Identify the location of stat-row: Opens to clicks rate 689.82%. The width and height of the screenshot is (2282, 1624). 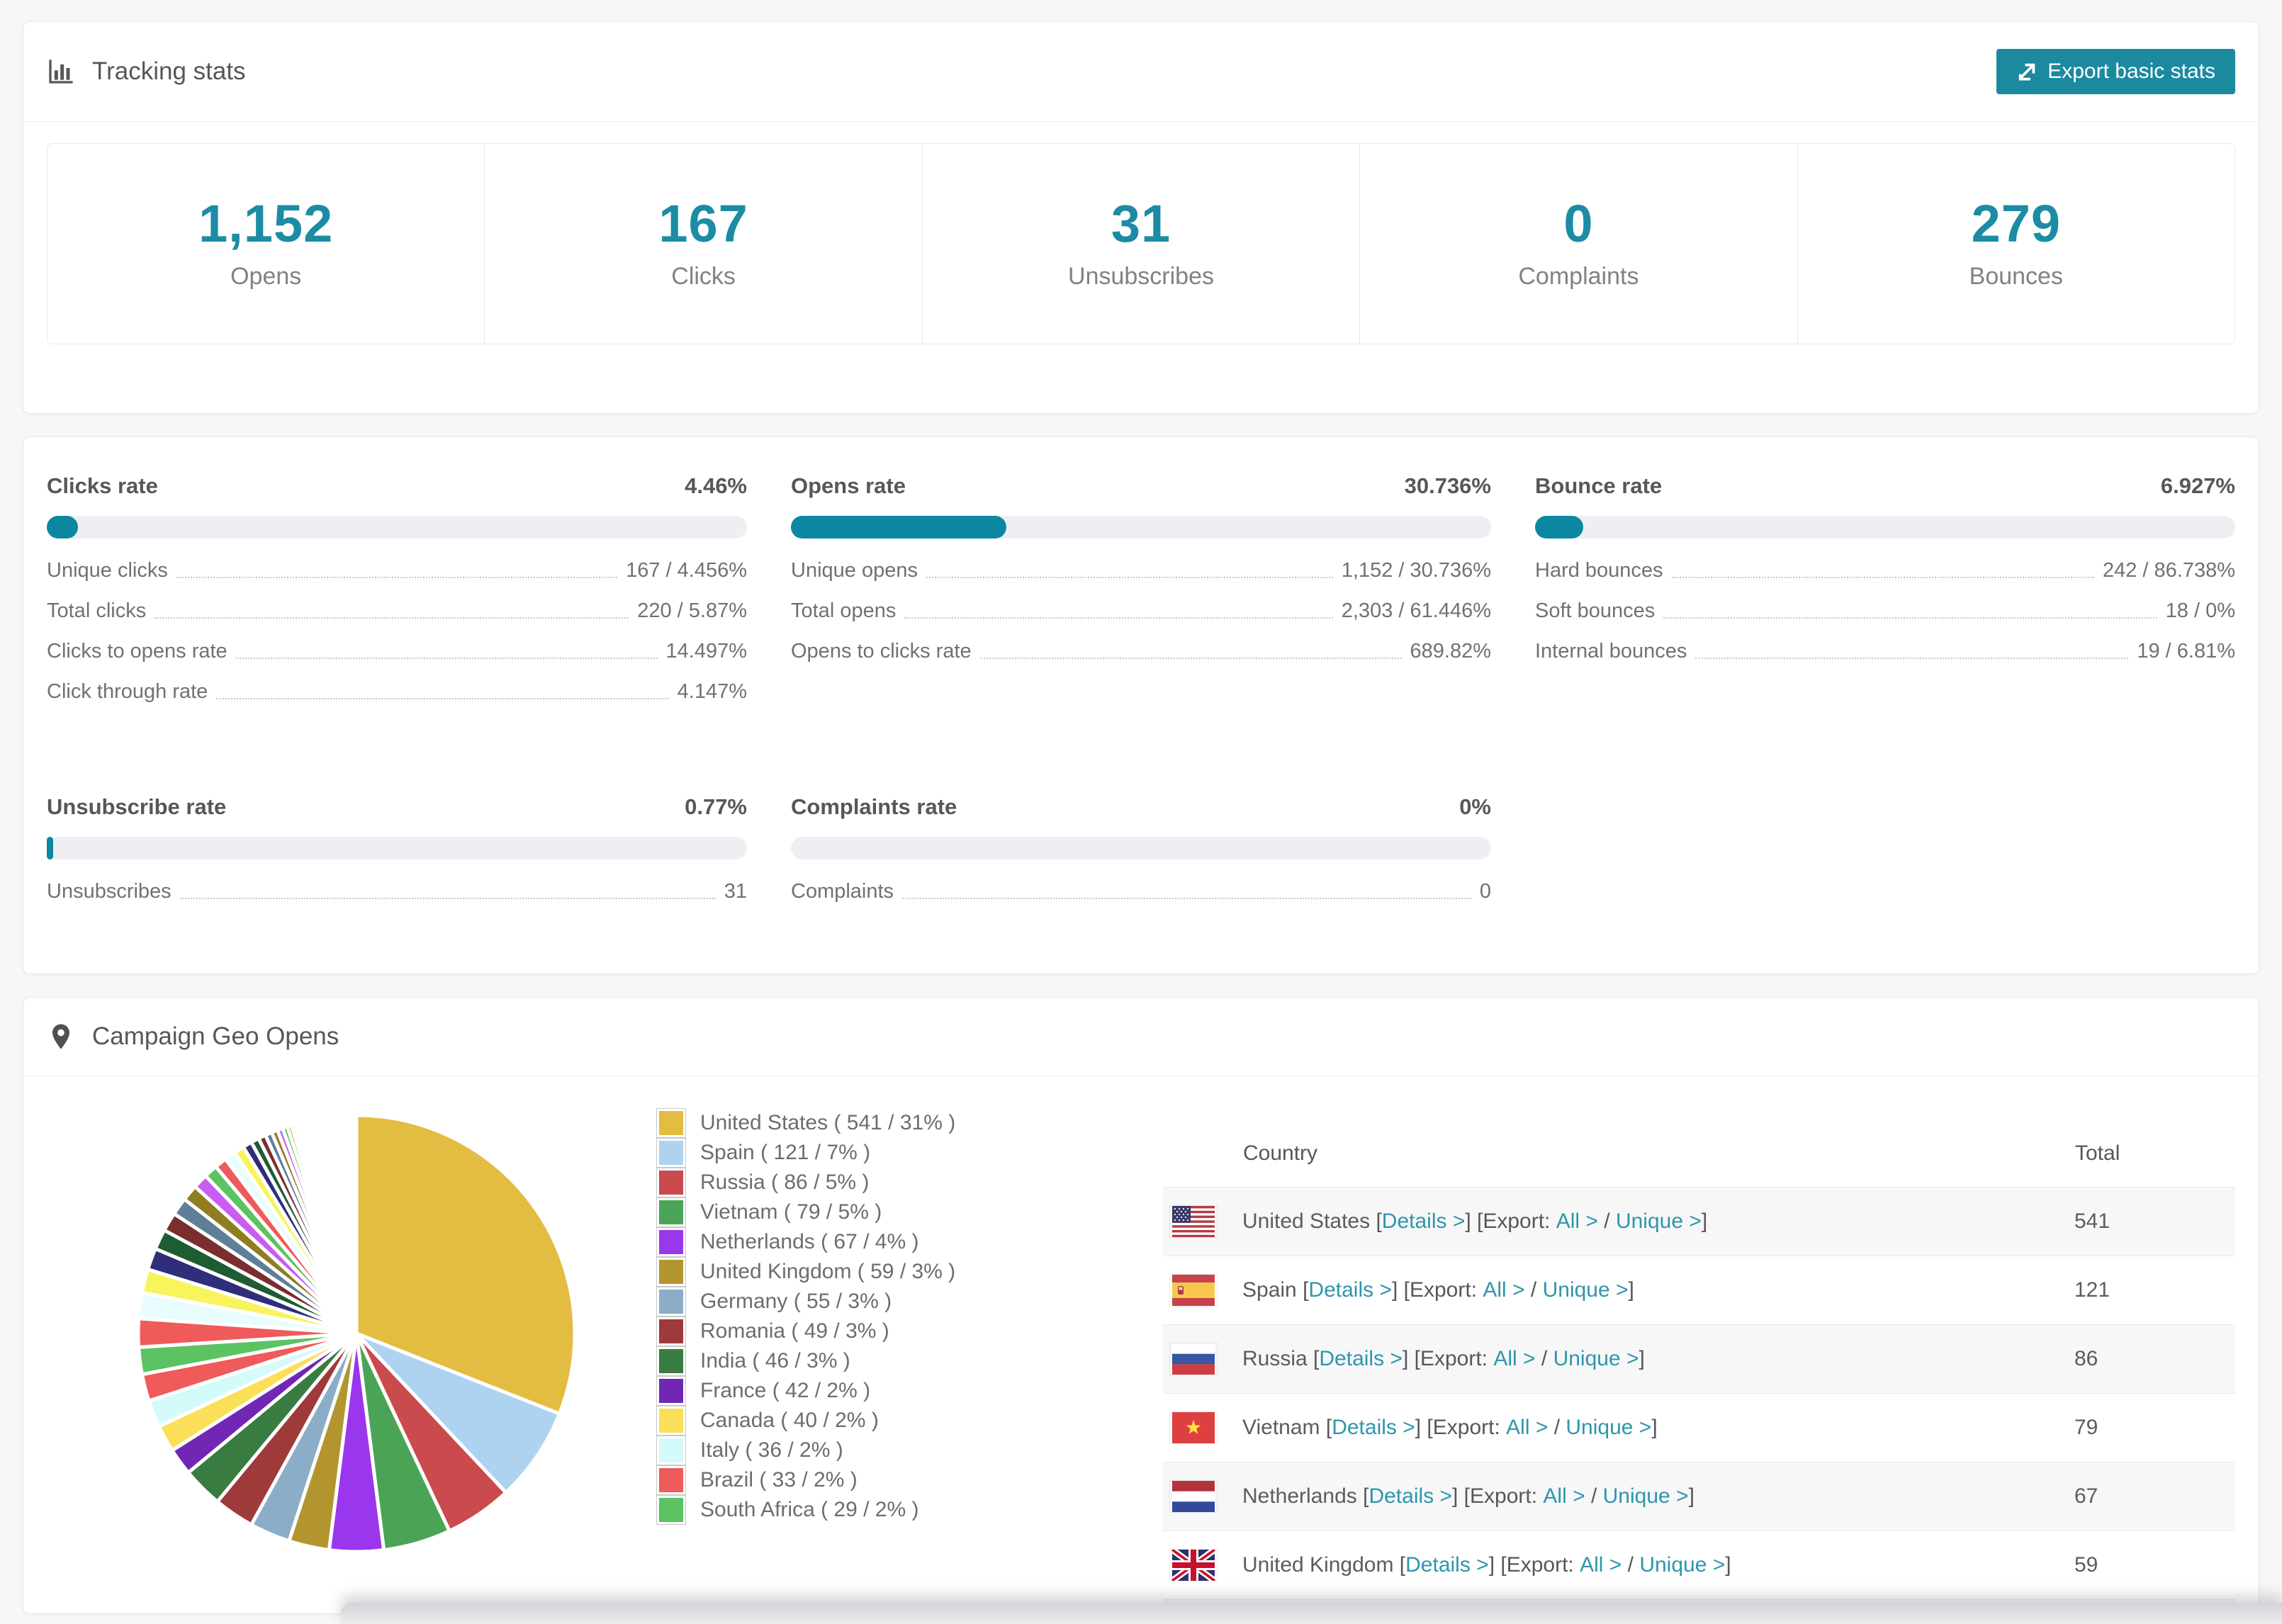
(1141, 660).